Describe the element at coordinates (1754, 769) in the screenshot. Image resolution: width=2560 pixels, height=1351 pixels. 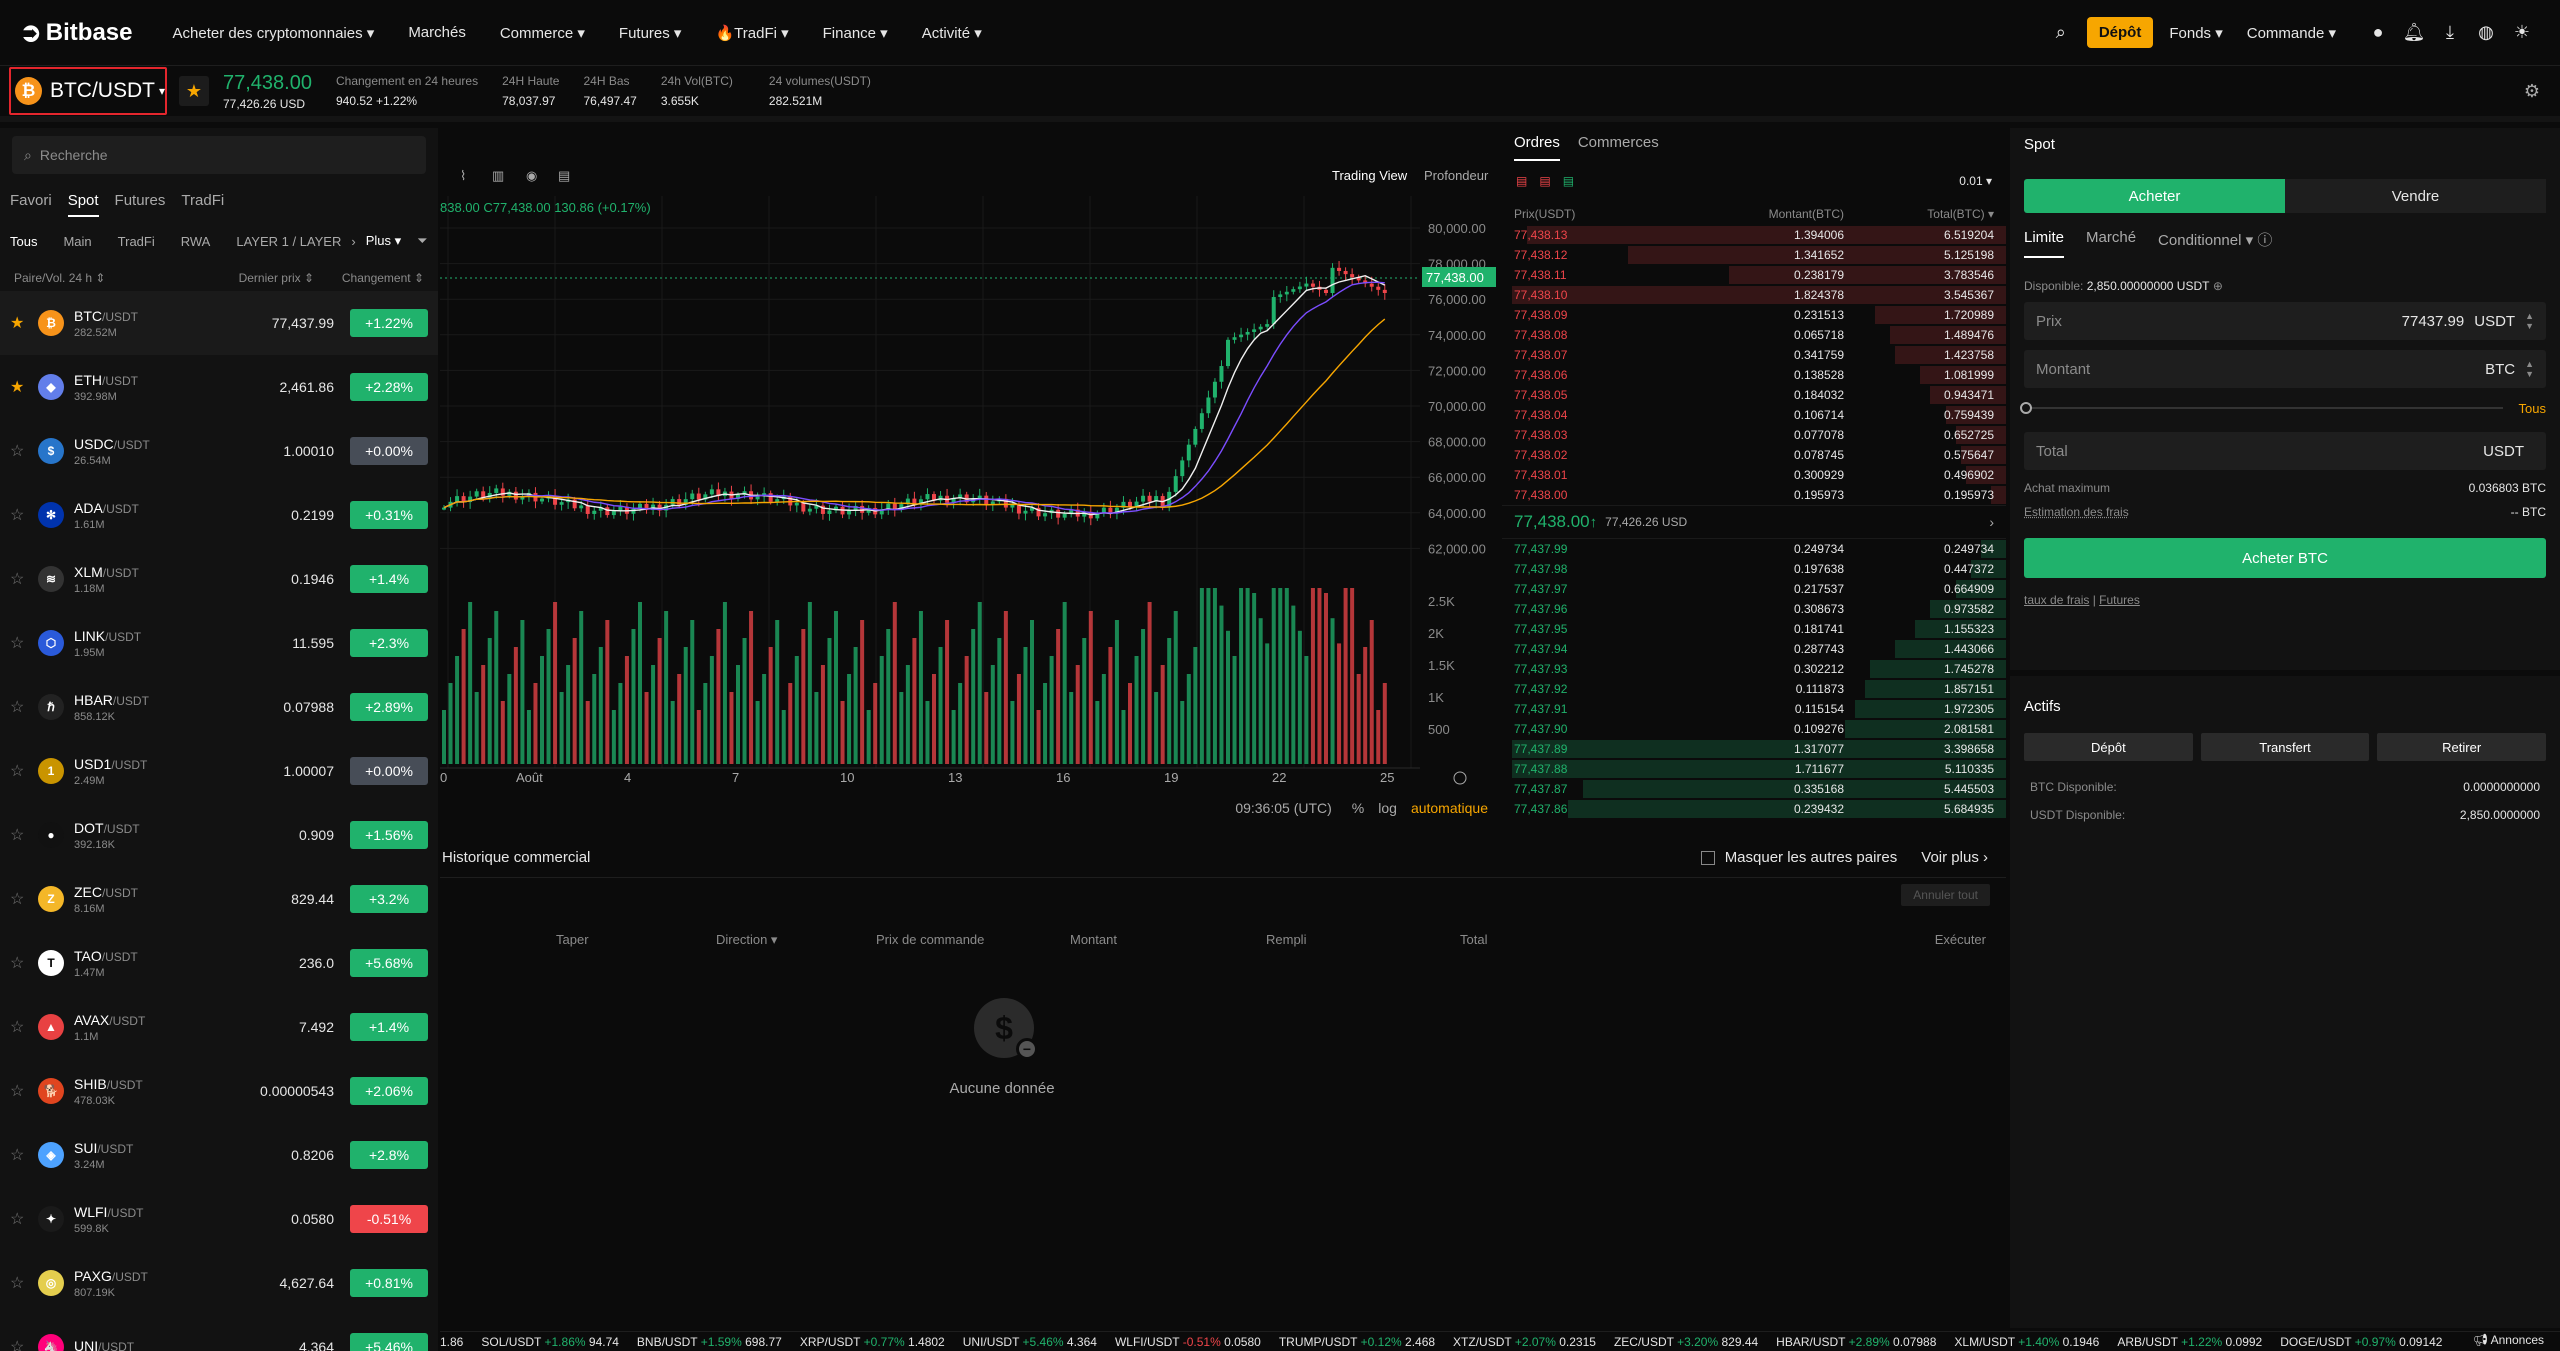
I see `bid-row: 77,437.88 1.711677 5.110335` at that location.